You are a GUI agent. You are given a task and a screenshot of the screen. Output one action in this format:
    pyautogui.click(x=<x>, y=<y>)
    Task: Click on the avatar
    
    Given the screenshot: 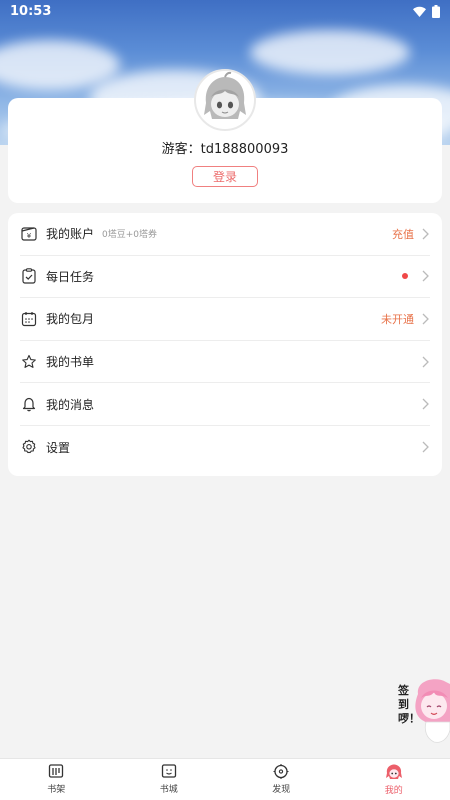 What is the action you would take?
    pyautogui.click(x=225, y=100)
    